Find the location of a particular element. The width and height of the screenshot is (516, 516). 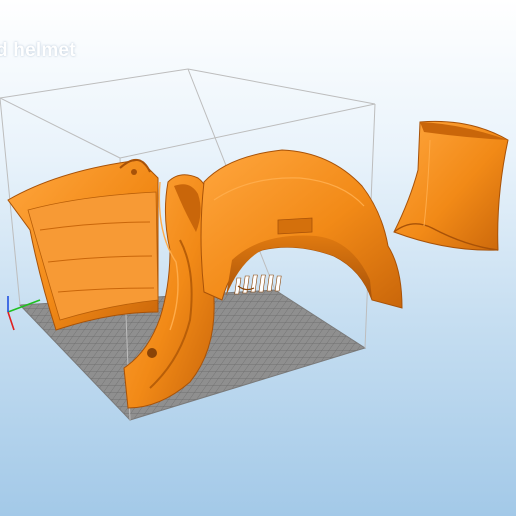

neck-piece-part is located at coordinates (451, 185).